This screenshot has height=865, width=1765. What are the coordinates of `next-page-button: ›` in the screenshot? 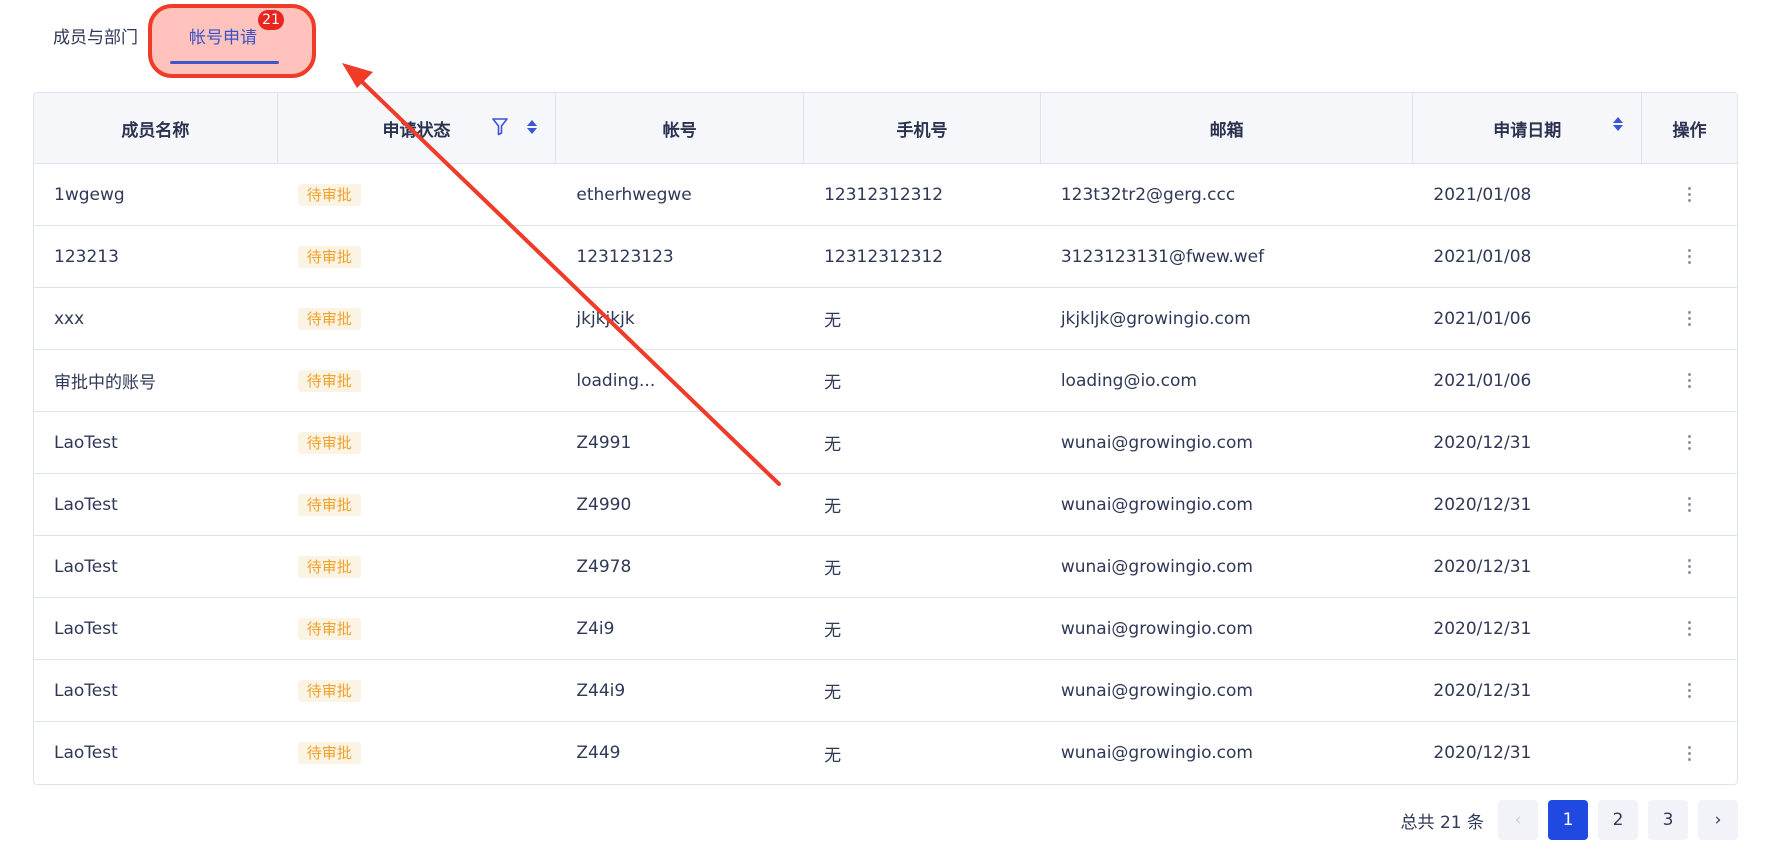 It's located at (1718, 820).